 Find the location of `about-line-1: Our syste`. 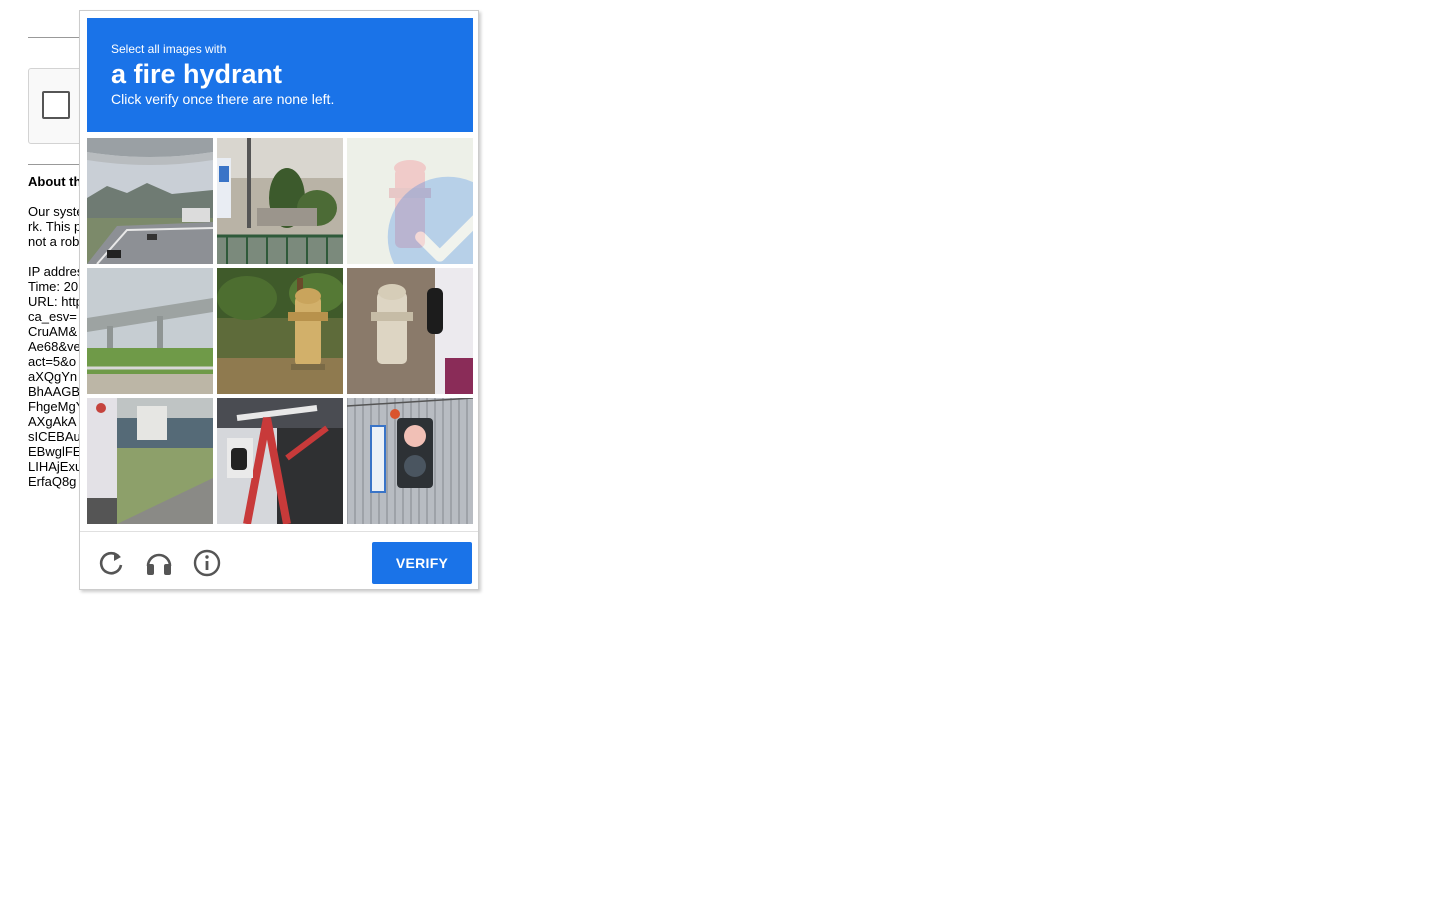

about-line-1: Our syste is located at coordinates (56, 211).